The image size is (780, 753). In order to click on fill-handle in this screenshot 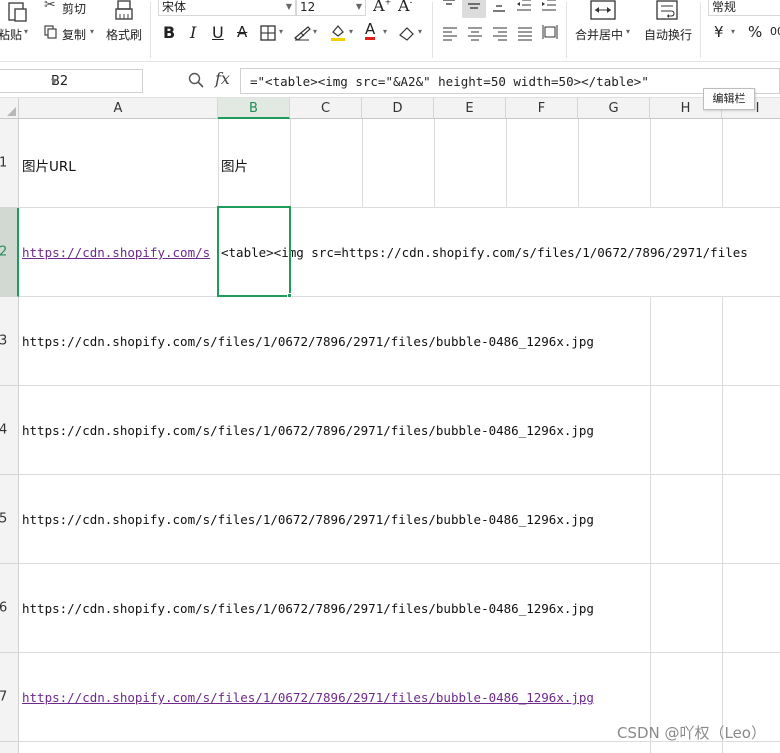, I will do `click(289, 295)`.